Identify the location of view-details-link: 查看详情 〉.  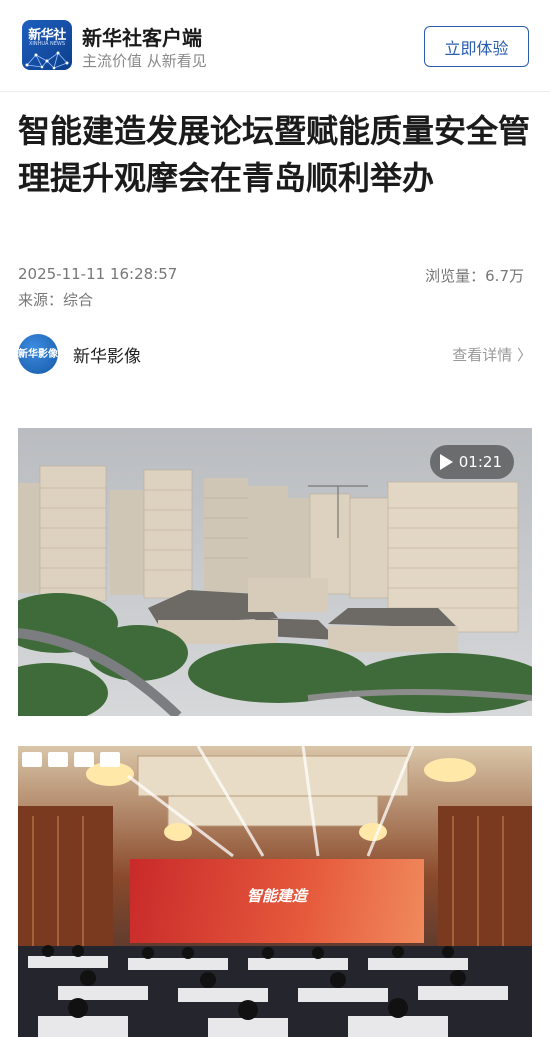
(492, 354).